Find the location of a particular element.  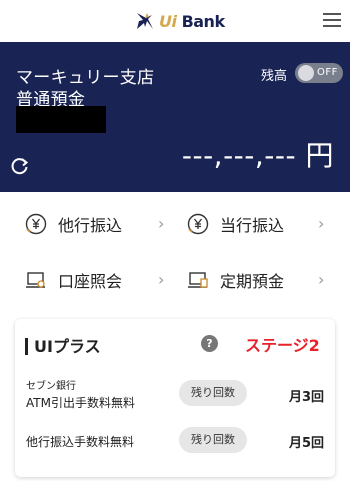

menu-label: 当行振込 is located at coordinates (252, 225).